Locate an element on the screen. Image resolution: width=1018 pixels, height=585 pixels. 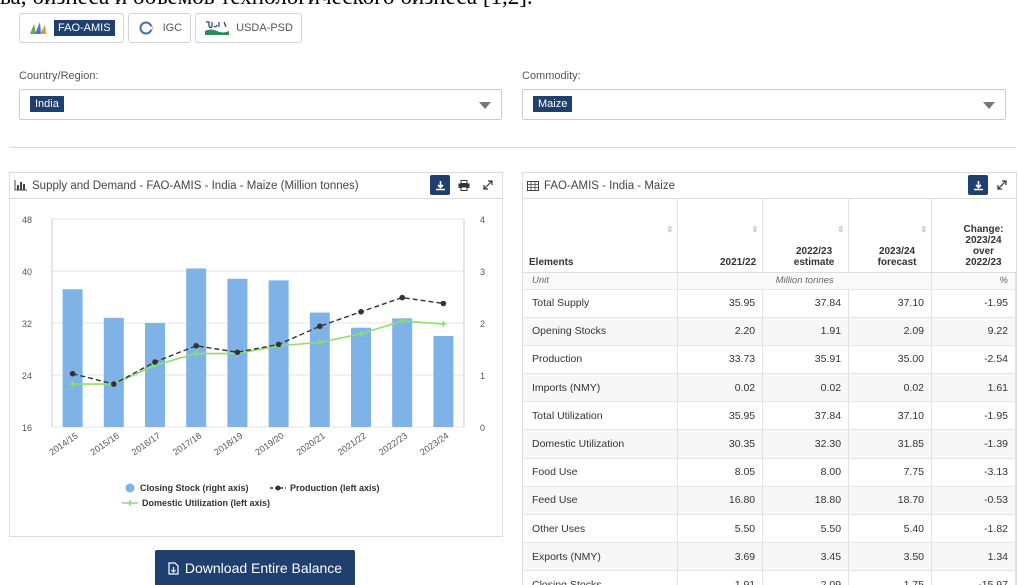
table-cell-name: Other Uses is located at coordinates (601, 529).